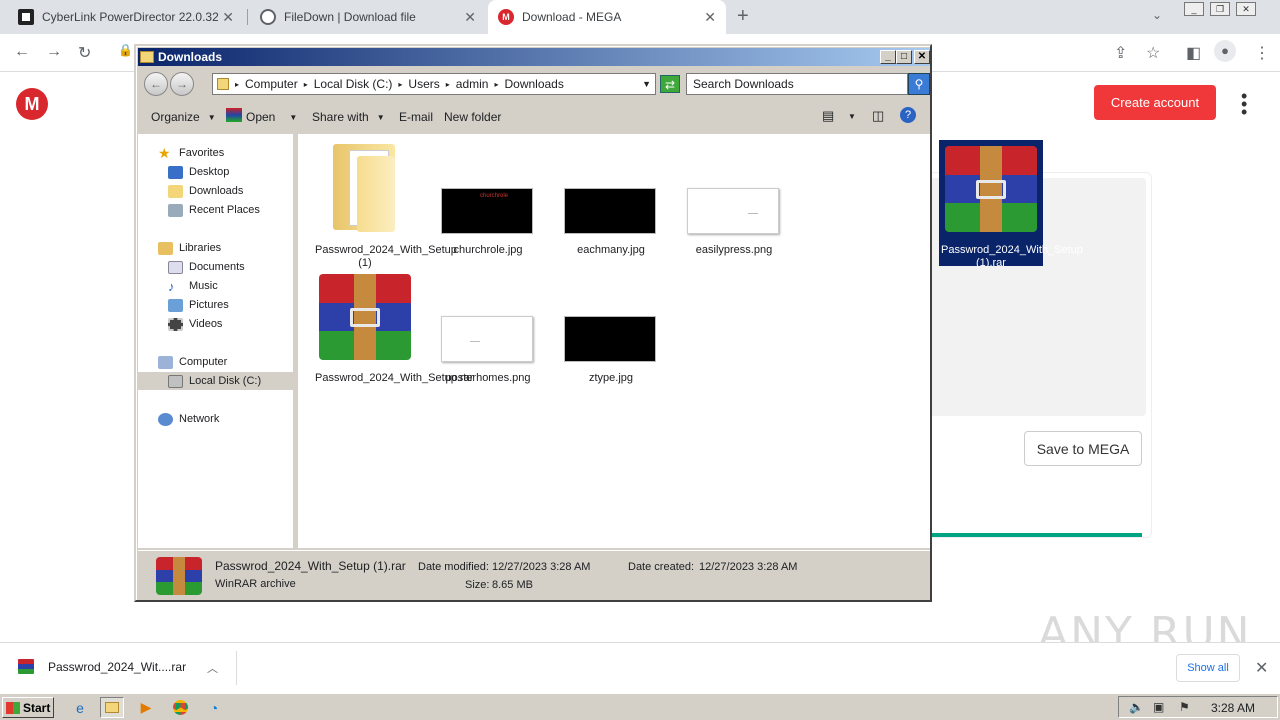 The image size is (1280, 720). I want to click on flag-icon: ⚑, so click(1184, 707).